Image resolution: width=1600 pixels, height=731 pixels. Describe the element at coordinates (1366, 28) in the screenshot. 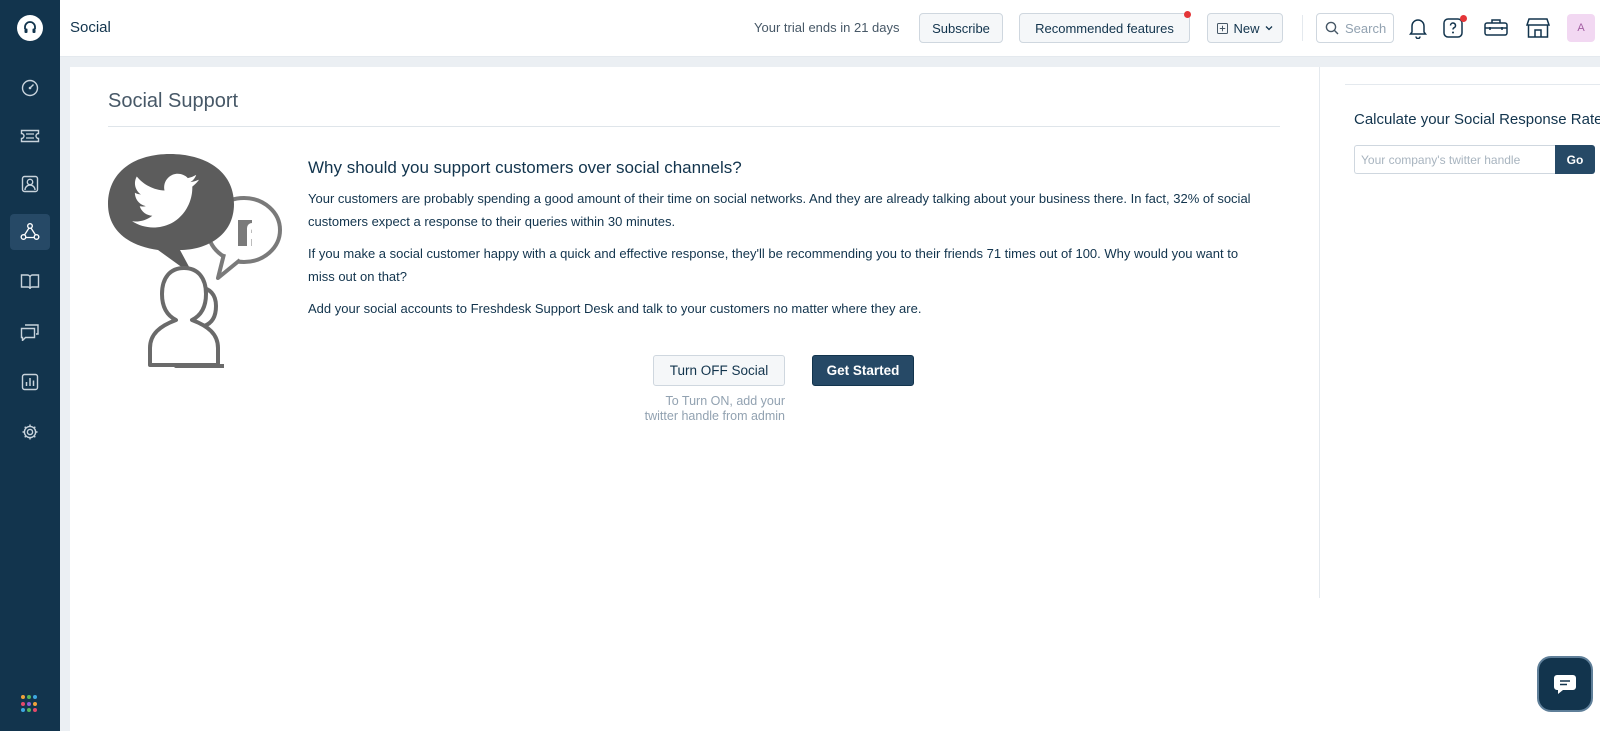

I see `search-placeholder: Search` at that location.